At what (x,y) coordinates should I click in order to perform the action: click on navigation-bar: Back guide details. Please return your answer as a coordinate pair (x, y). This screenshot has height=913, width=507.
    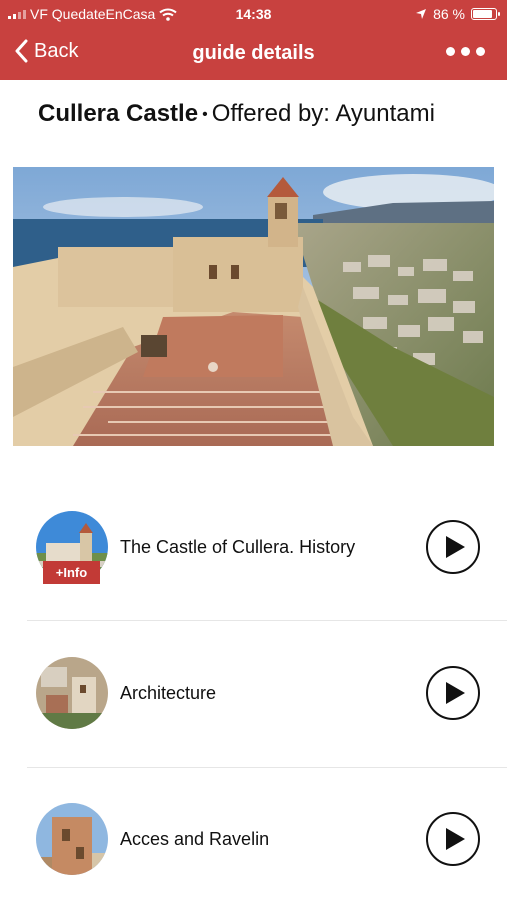
    Looking at the image, I should click on (253, 53).